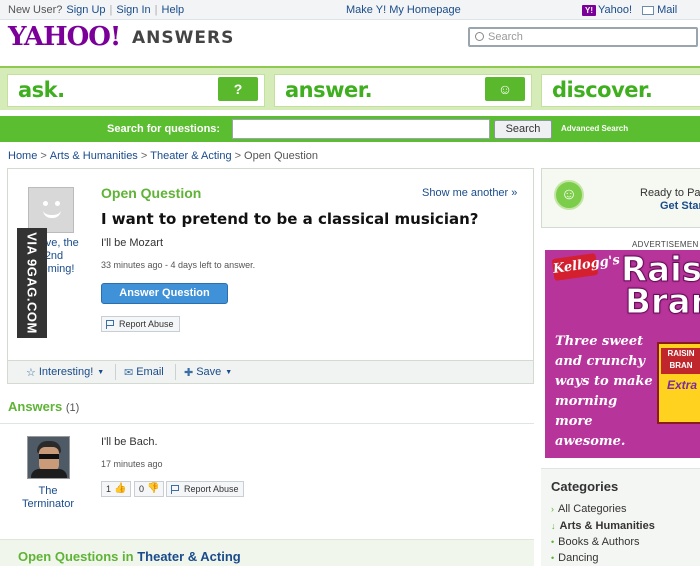  I want to click on answer-report-label: Report Abuse, so click(211, 489).